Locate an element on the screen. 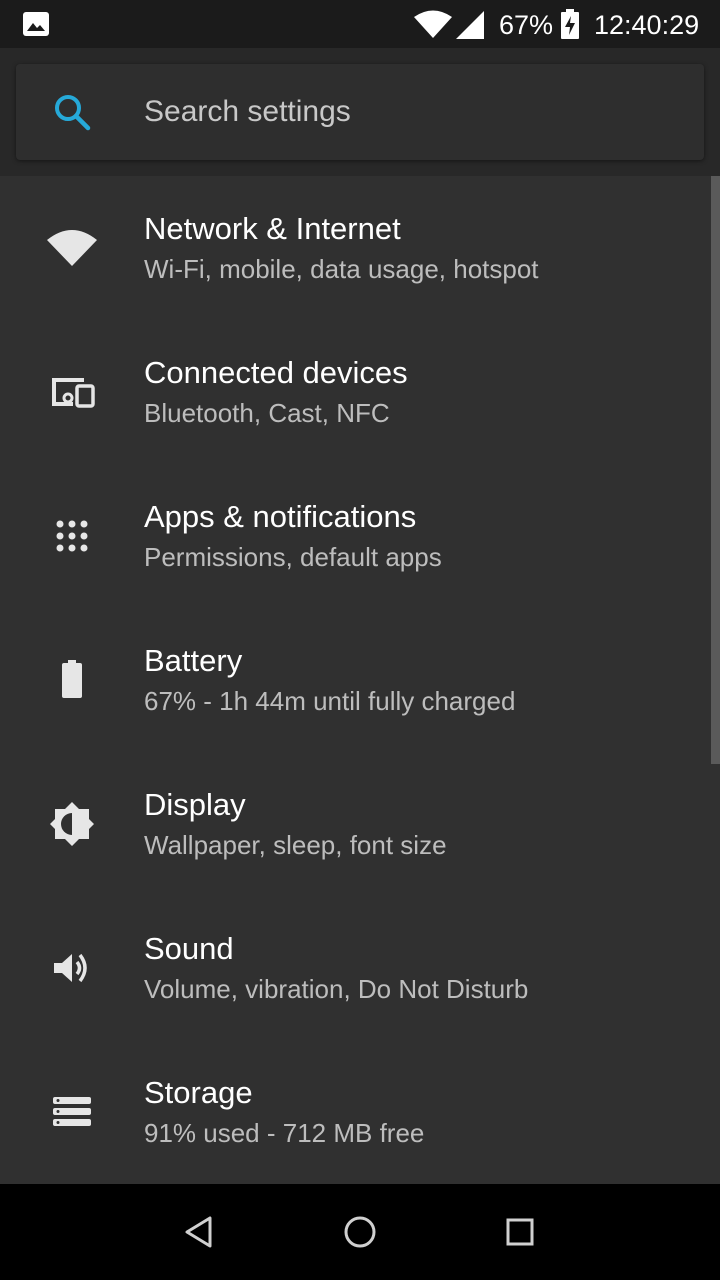  brightness-icon is located at coordinates (72, 824).